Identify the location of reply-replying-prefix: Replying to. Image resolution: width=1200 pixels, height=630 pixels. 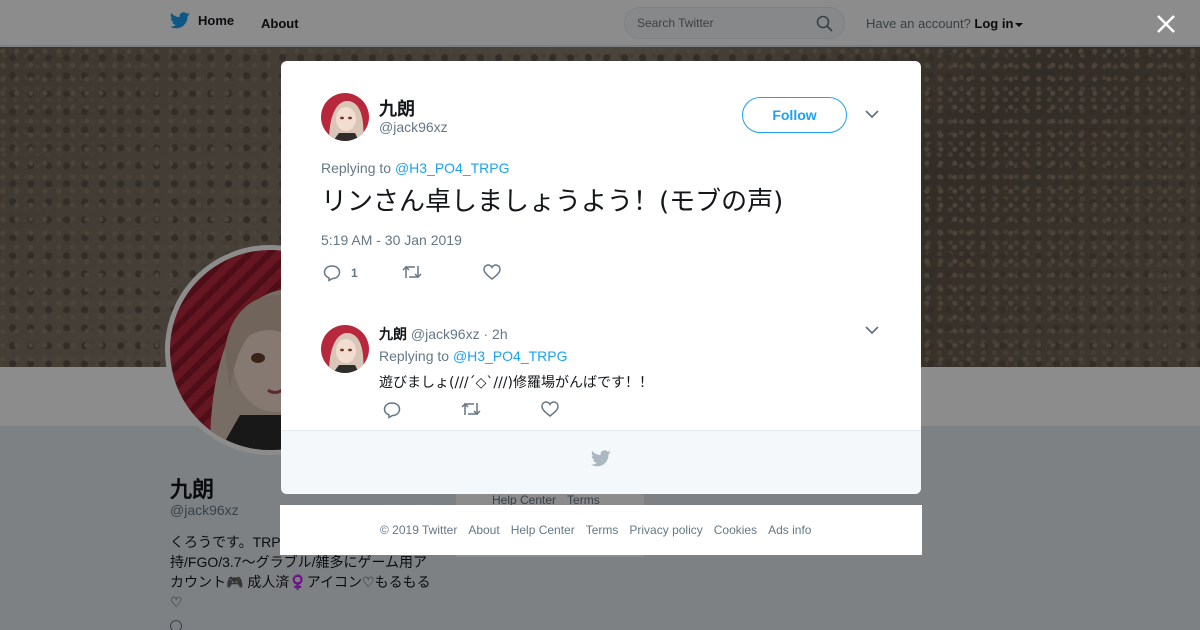
(414, 356).